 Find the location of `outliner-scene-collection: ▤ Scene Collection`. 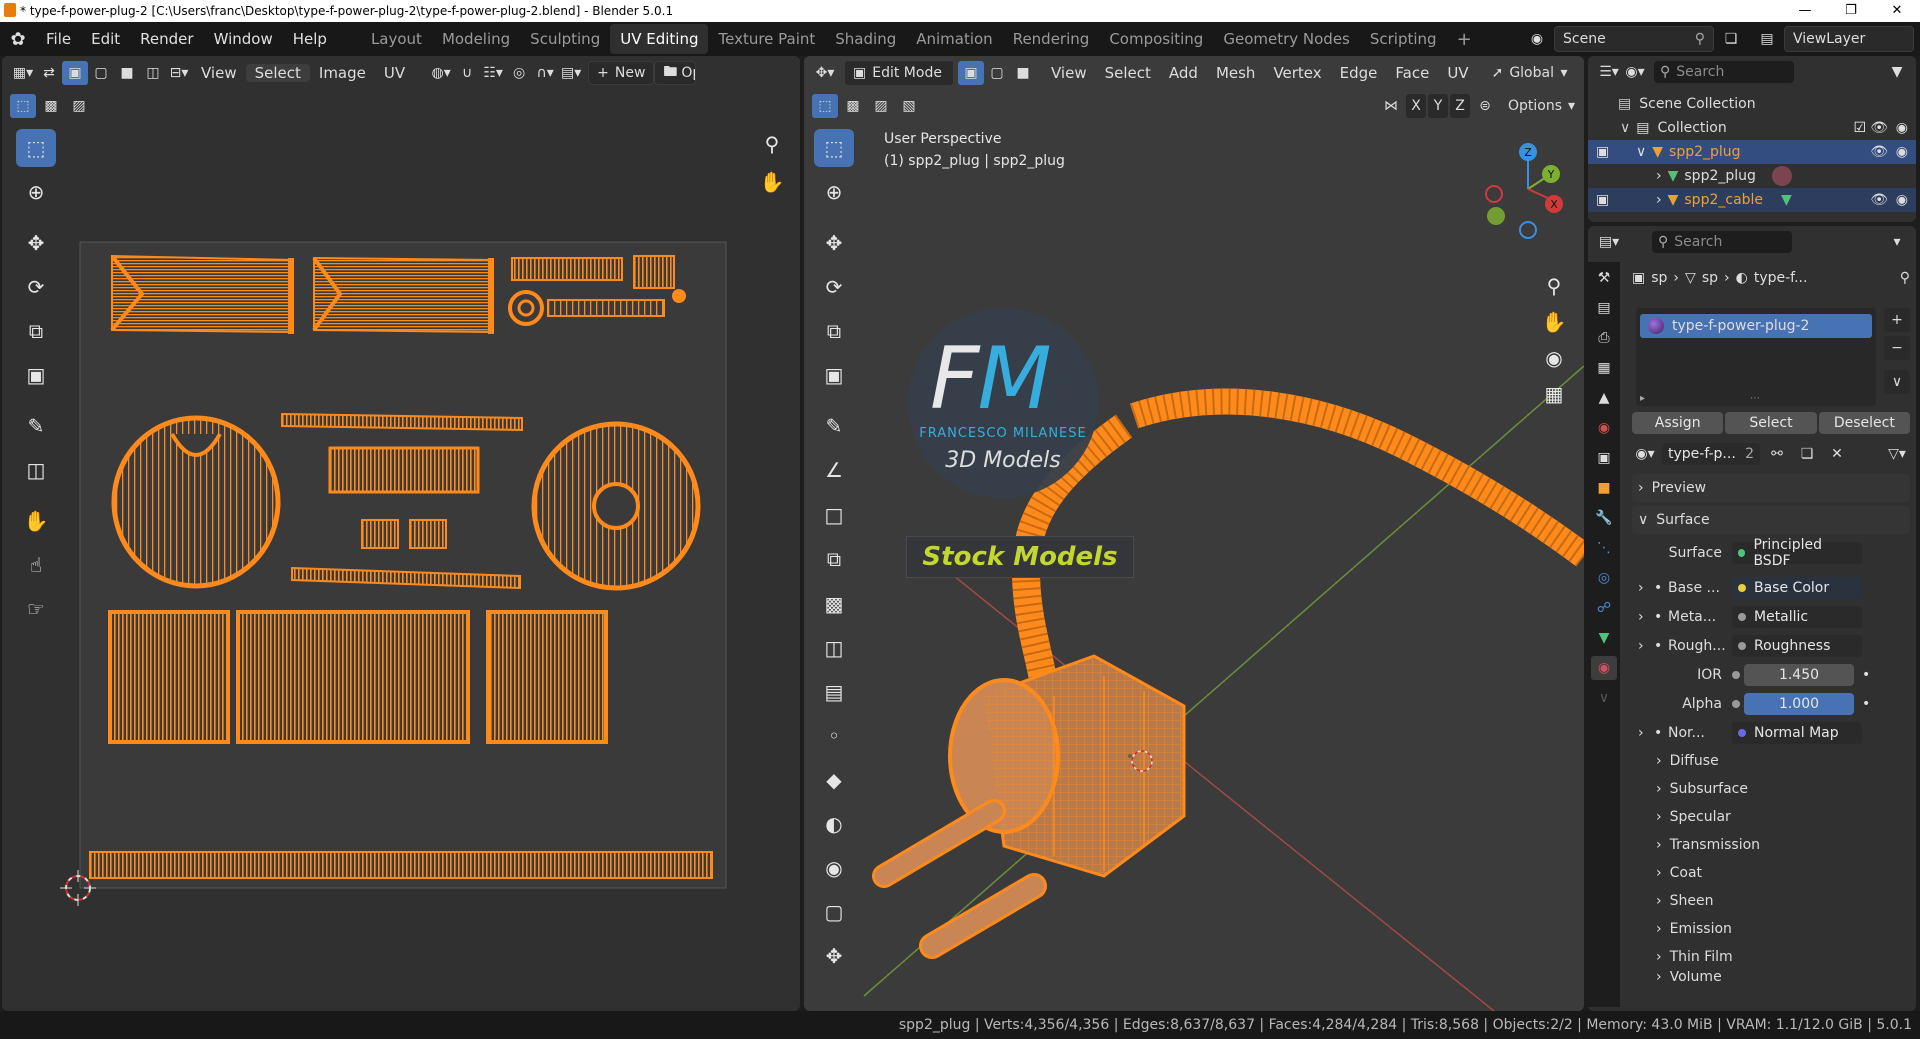

outliner-scene-collection: ▤ Scene Collection is located at coordinates (1752, 104).